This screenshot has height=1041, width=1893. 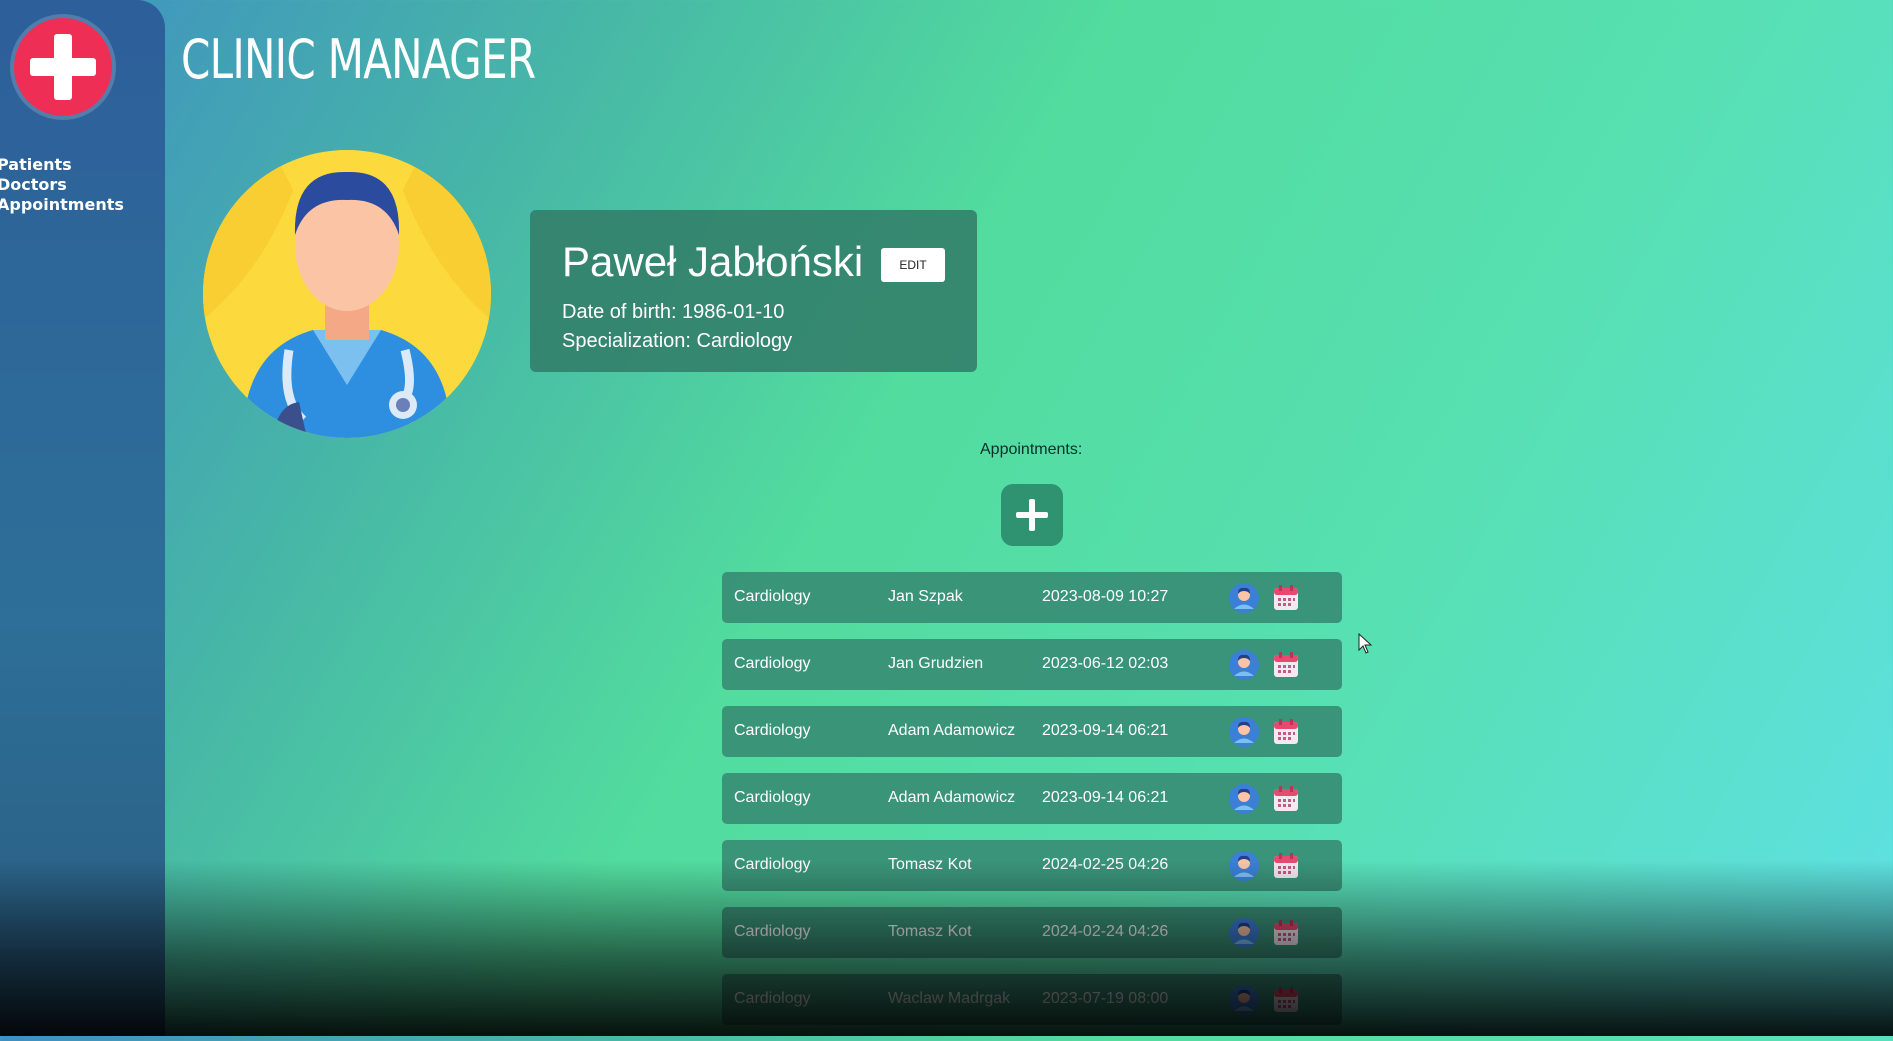 What do you see at coordinates (1032, 664) in the screenshot?
I see `appointment-row: Cardiology Jan Grudzien 2023-06-12 02:03` at bounding box center [1032, 664].